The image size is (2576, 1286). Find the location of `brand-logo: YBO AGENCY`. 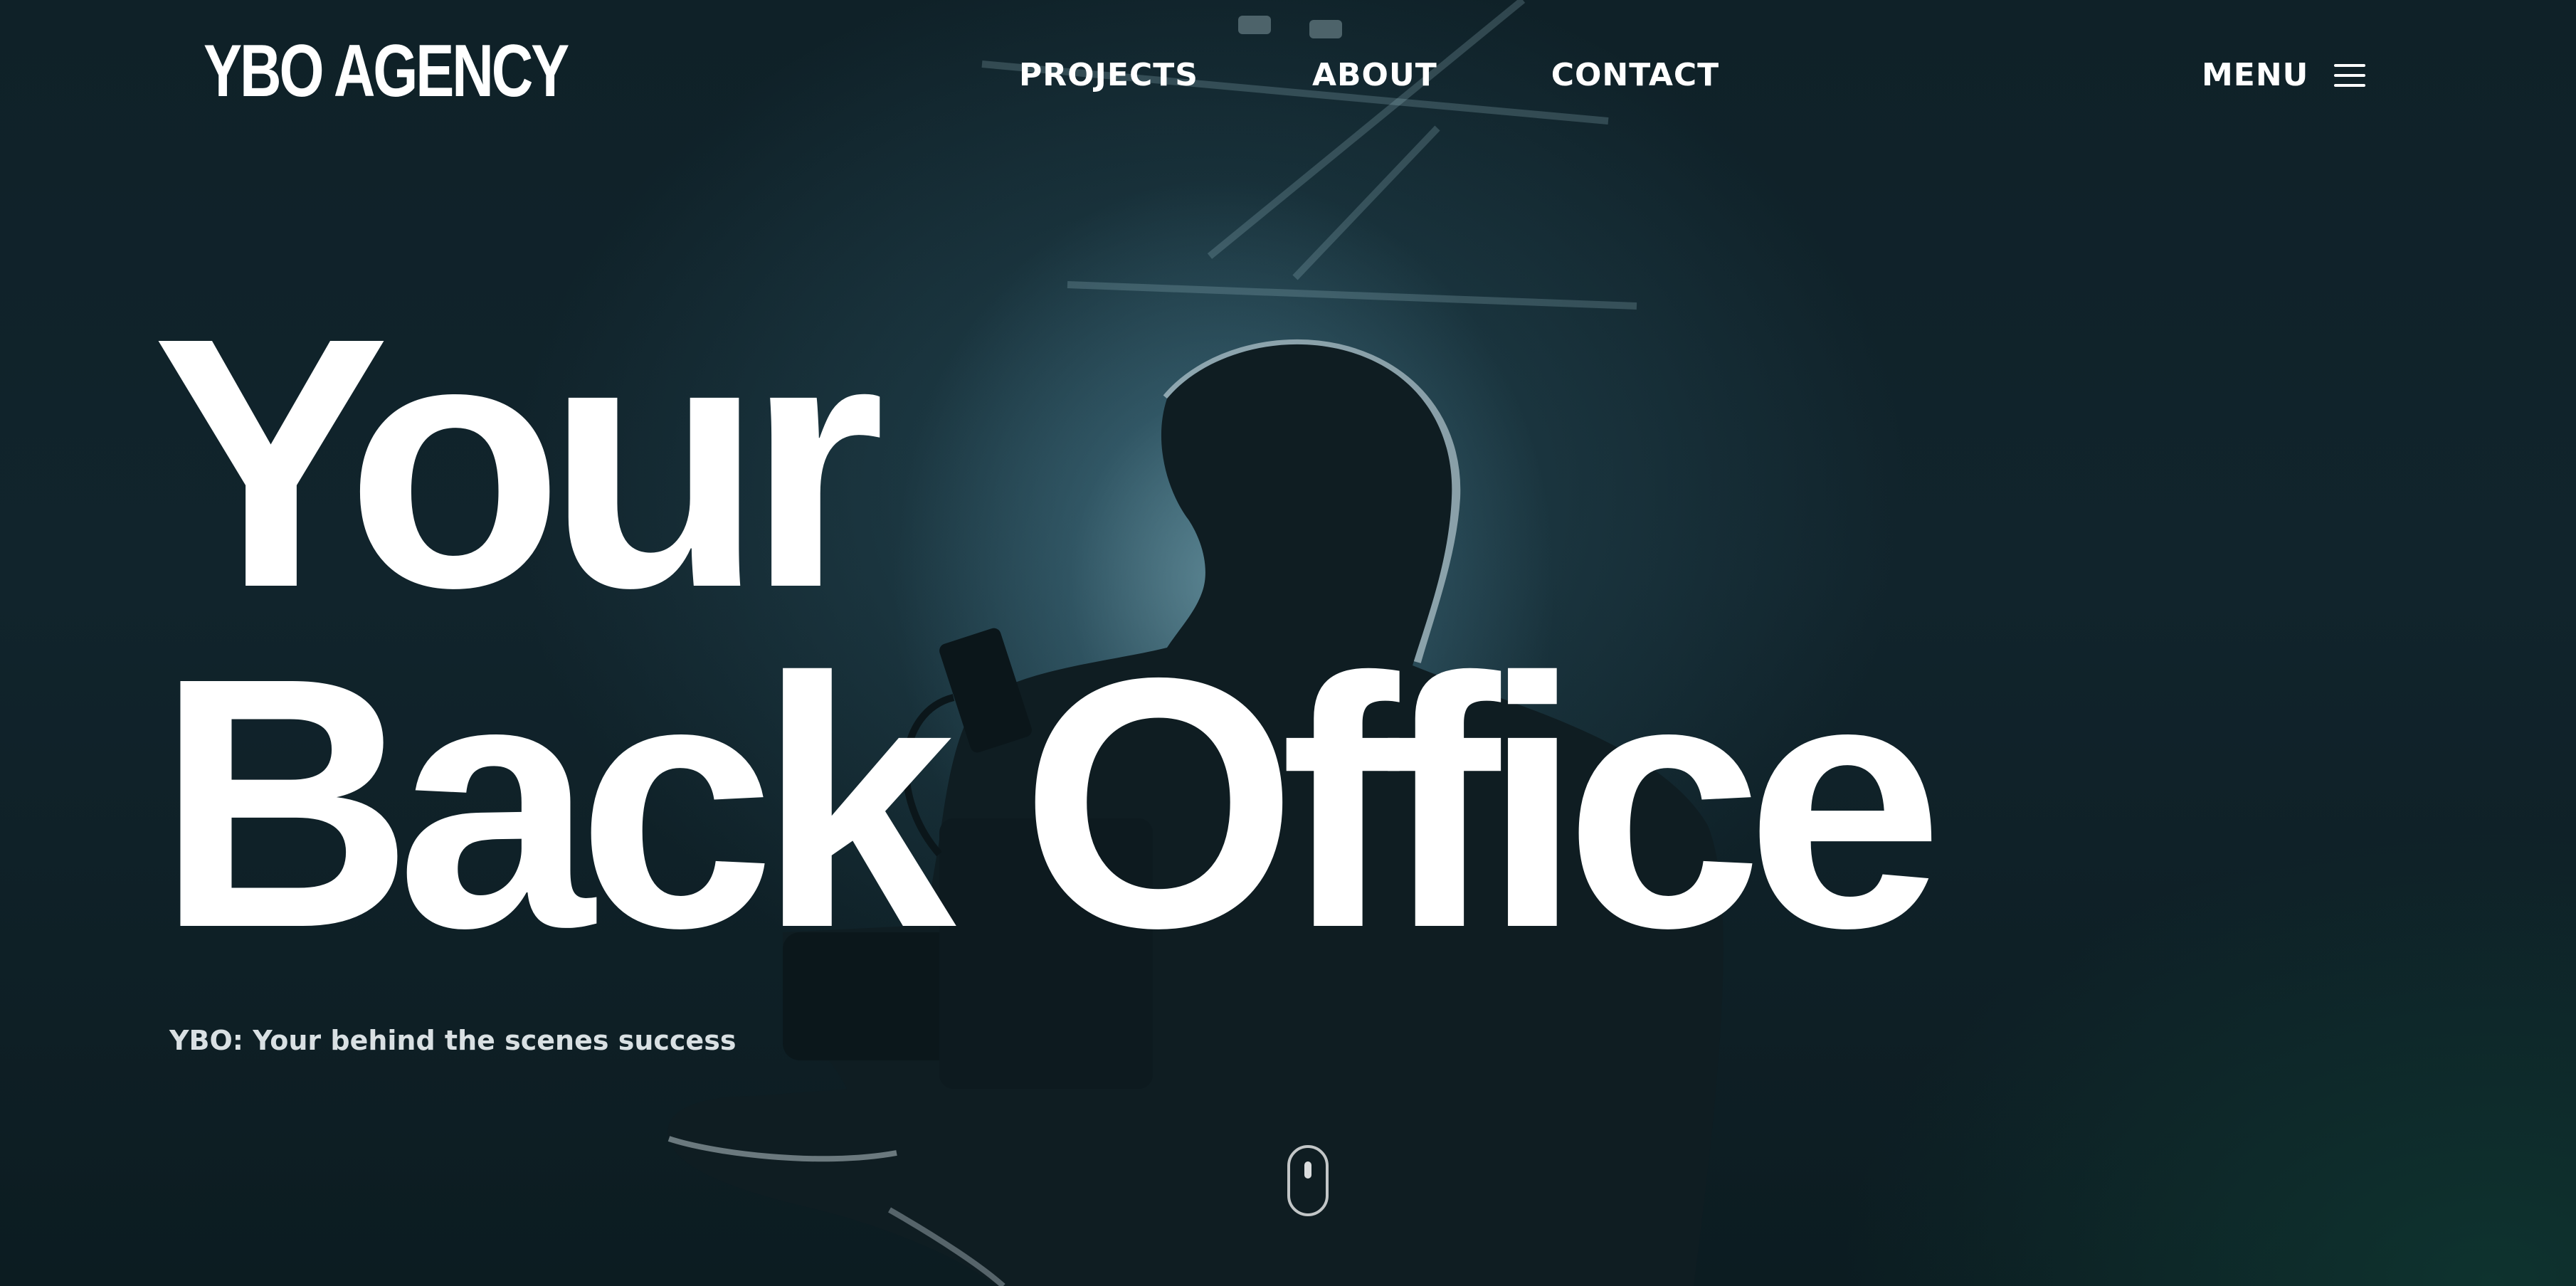

brand-logo: YBO AGENCY is located at coordinates (387, 71).